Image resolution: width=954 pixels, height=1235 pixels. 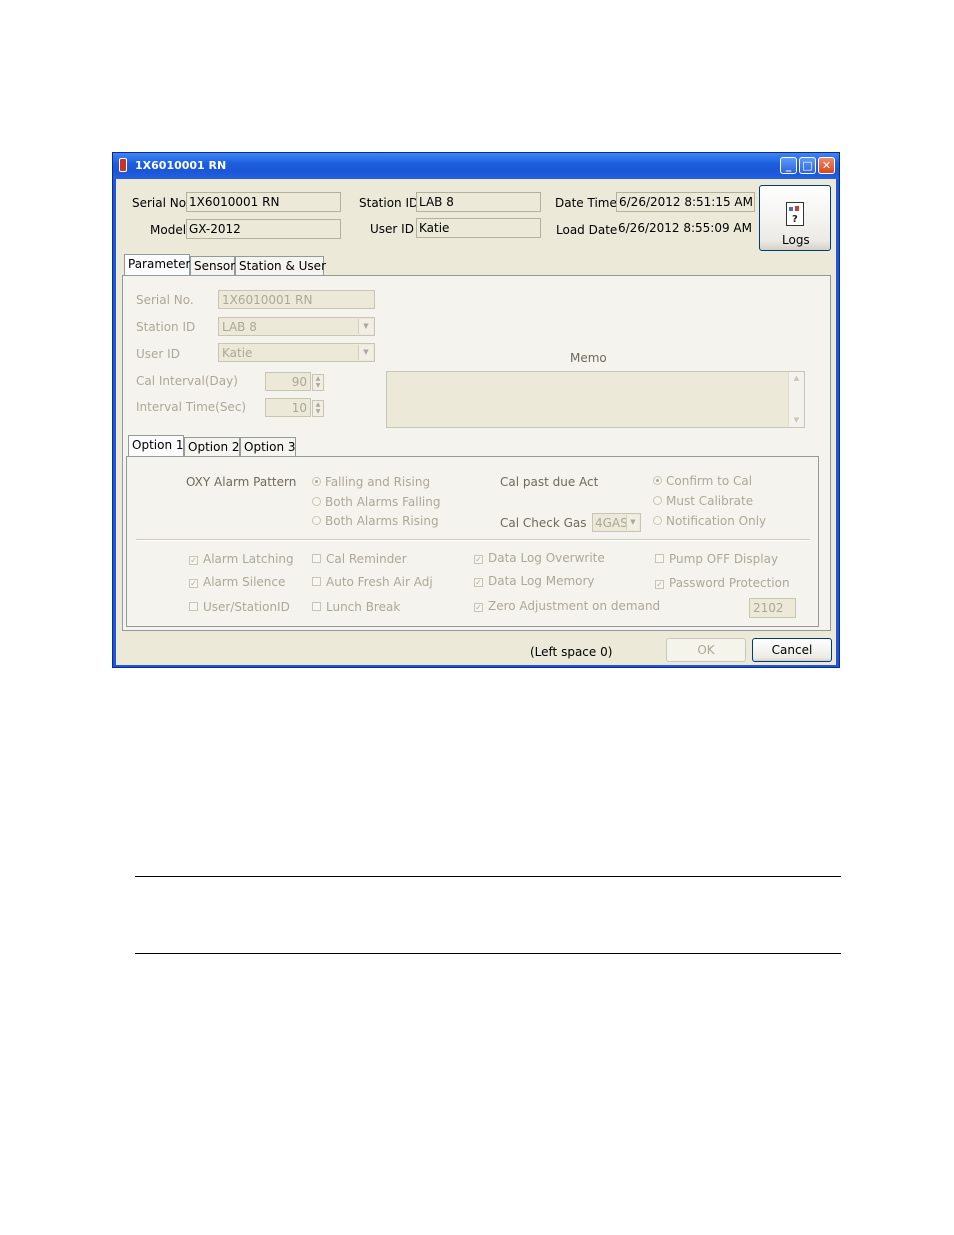 What do you see at coordinates (161, 203) in the screenshot?
I see `serial-label: Serial No.` at bounding box center [161, 203].